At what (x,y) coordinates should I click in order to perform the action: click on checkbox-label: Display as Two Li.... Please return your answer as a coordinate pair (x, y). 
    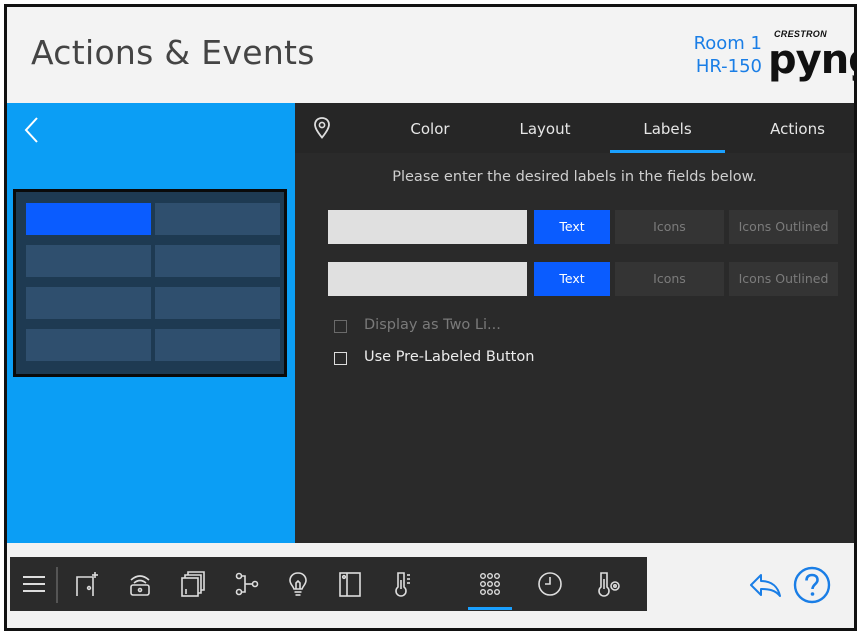
    Looking at the image, I should click on (432, 325).